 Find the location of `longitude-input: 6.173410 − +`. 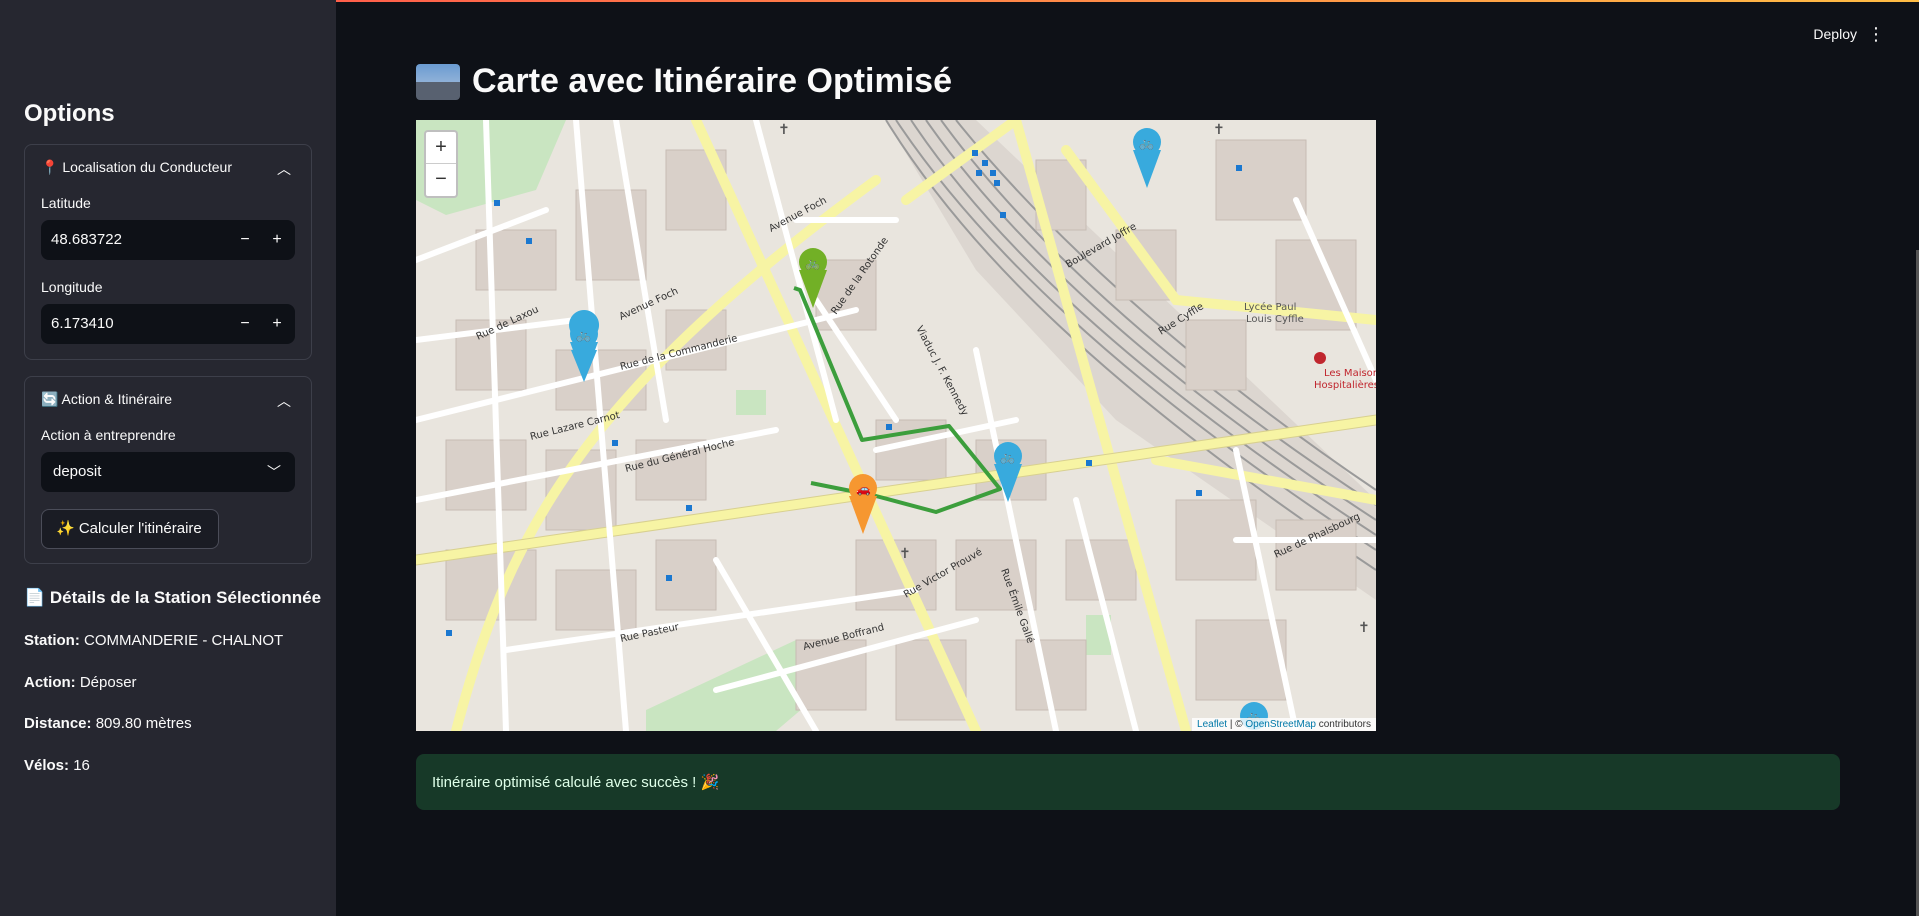

longitude-input: 6.173410 − + is located at coordinates (168, 324).